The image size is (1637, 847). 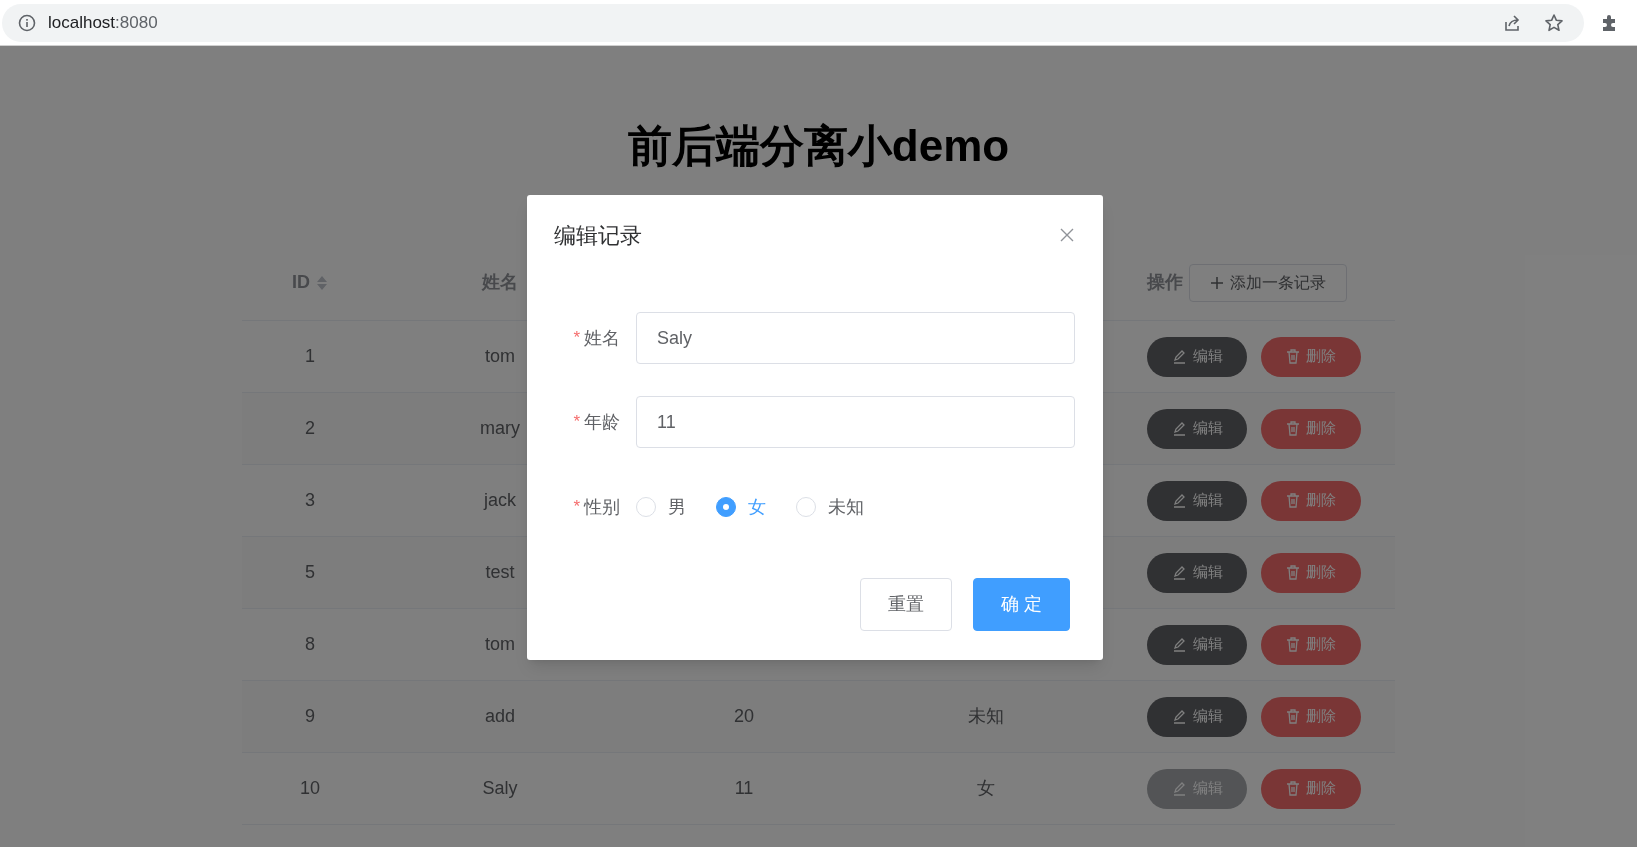 What do you see at coordinates (741, 507) in the screenshot?
I see `radio-option: 女` at bounding box center [741, 507].